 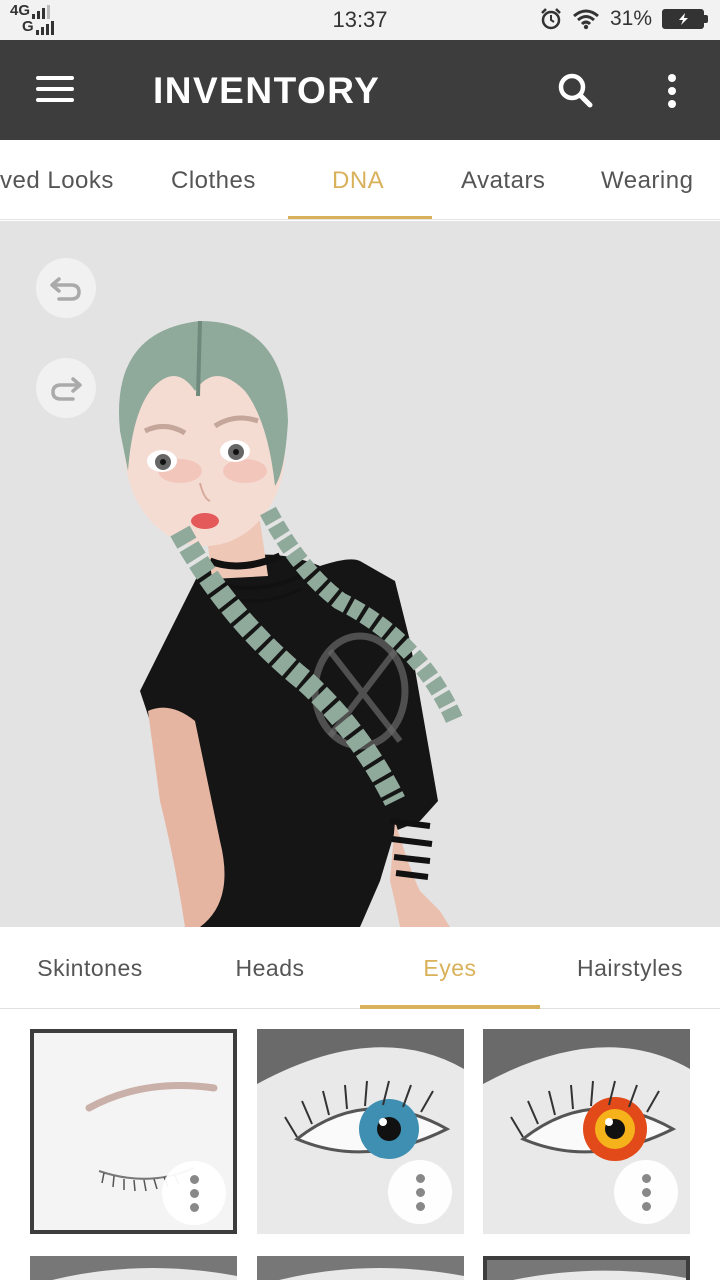 I want to click on eye-option-red, so click(x=586, y=1131).